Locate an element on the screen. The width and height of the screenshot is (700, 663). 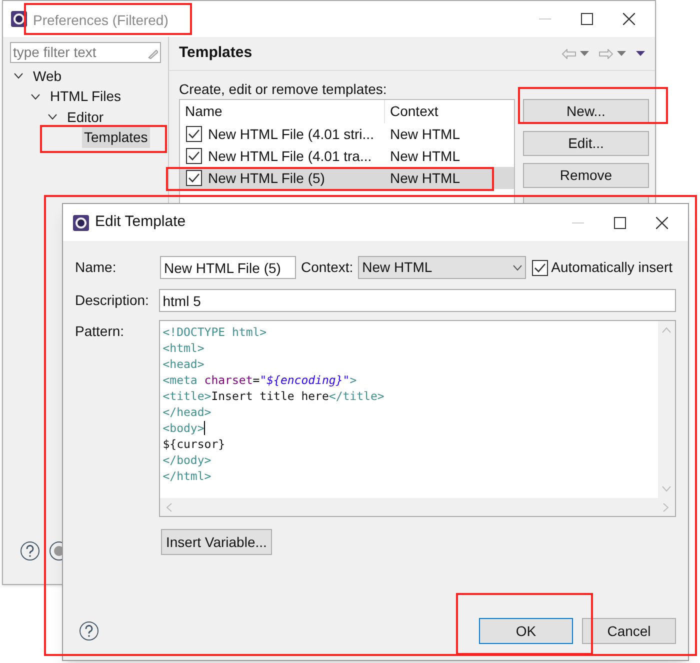
tree-item: Web is located at coordinates (47, 76).